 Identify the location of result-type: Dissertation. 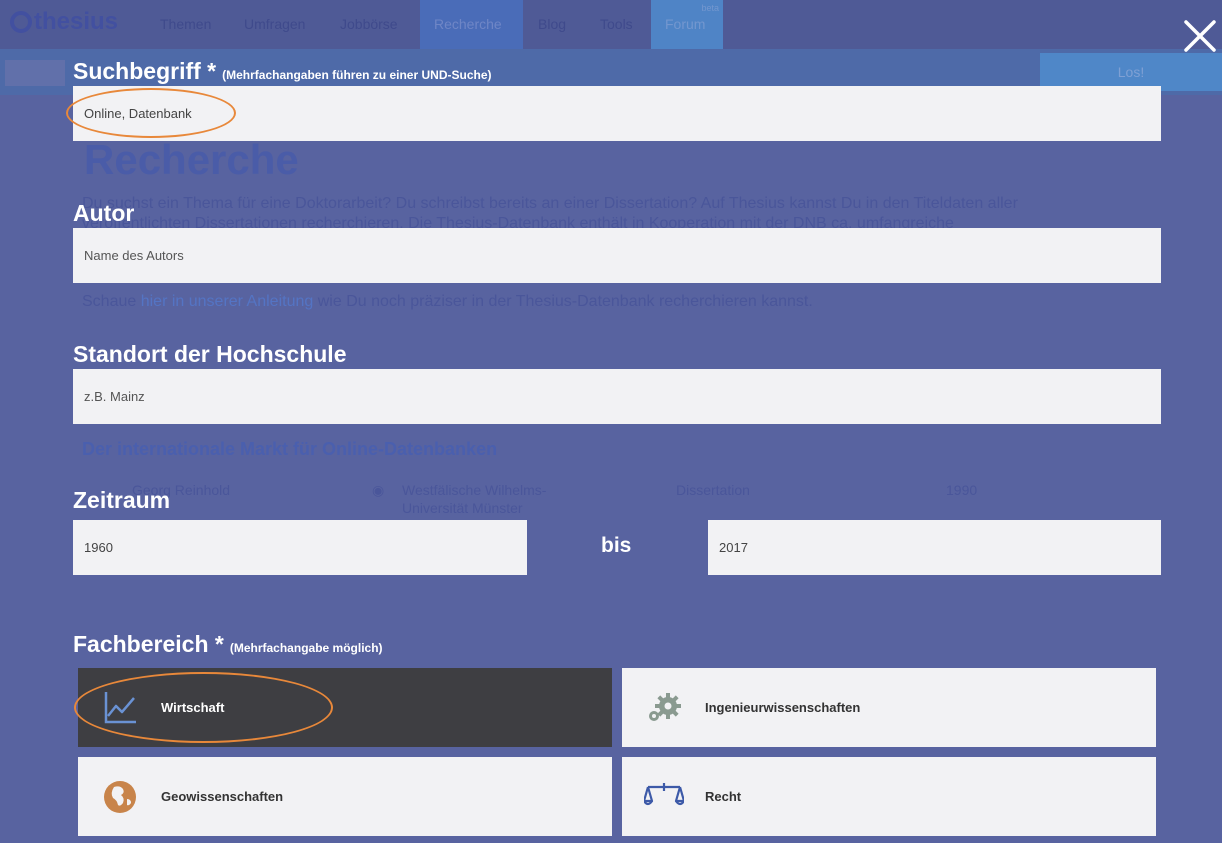
(713, 490).